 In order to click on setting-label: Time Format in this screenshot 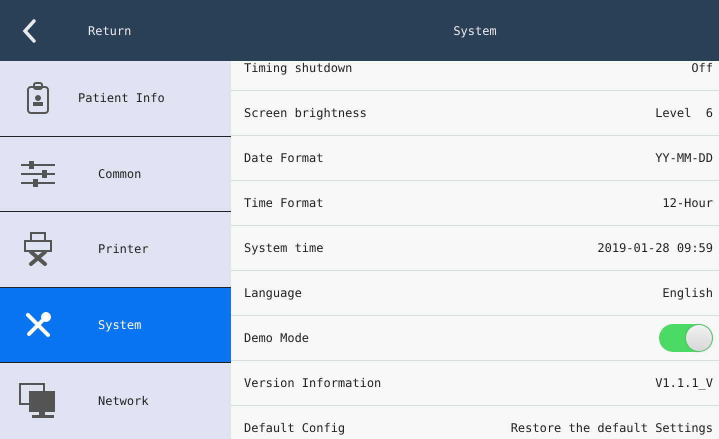, I will do `click(284, 203)`.